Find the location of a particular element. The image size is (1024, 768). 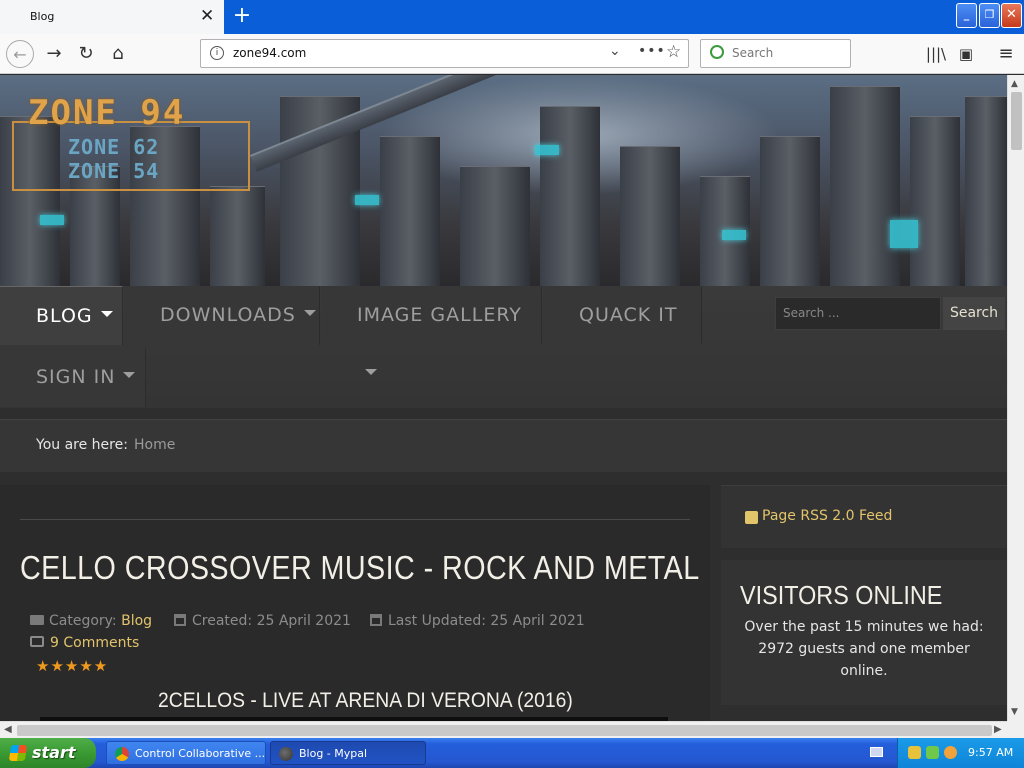

comment-icon is located at coordinates (37, 641).